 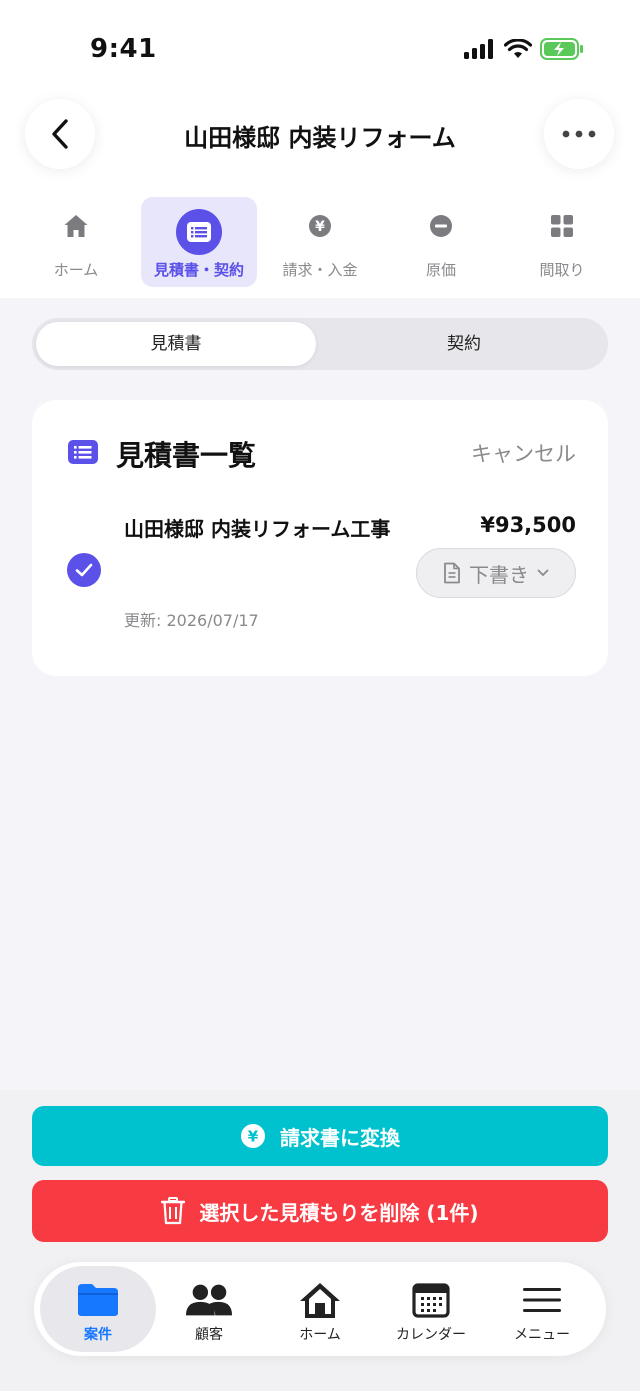 What do you see at coordinates (209, 1335) in the screenshot?
I see `nav-label: 顧客` at bounding box center [209, 1335].